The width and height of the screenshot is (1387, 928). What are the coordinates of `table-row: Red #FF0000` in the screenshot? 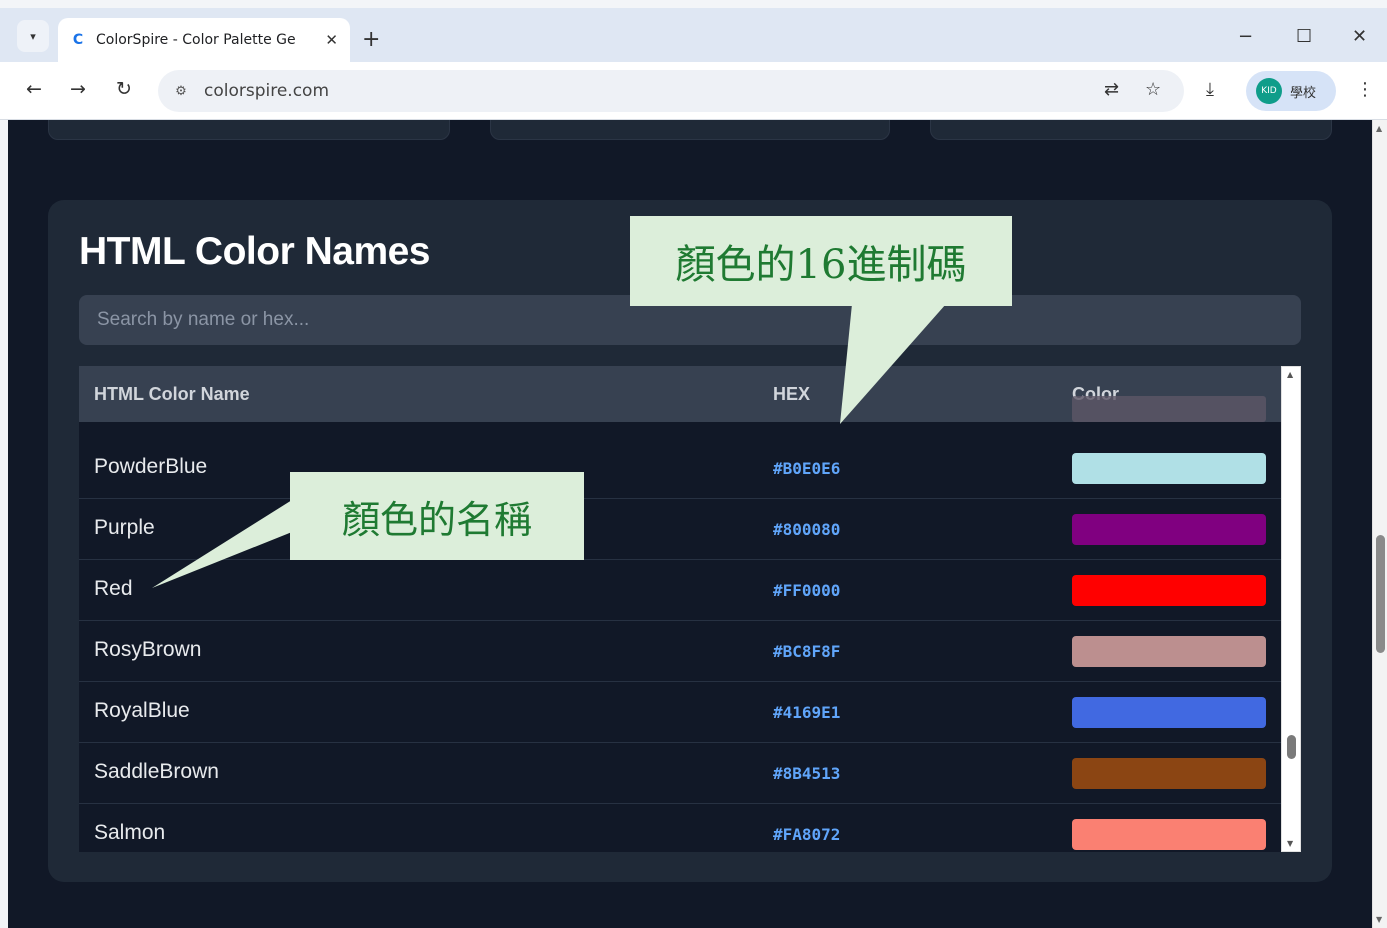 It's located at (680, 590).